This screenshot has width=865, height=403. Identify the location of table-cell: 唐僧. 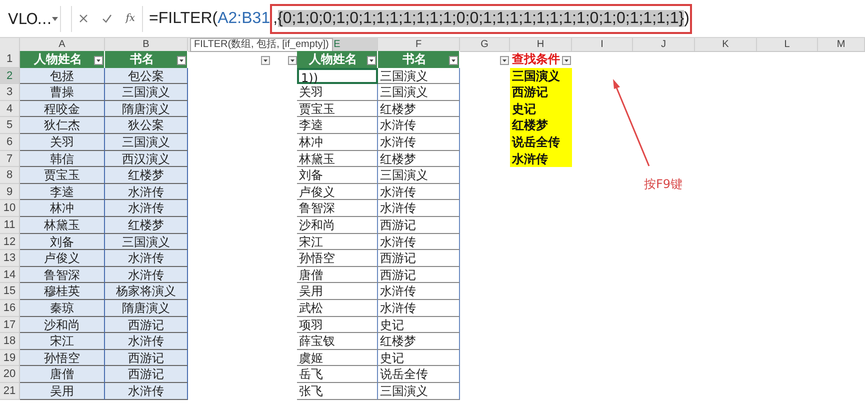
(62, 374).